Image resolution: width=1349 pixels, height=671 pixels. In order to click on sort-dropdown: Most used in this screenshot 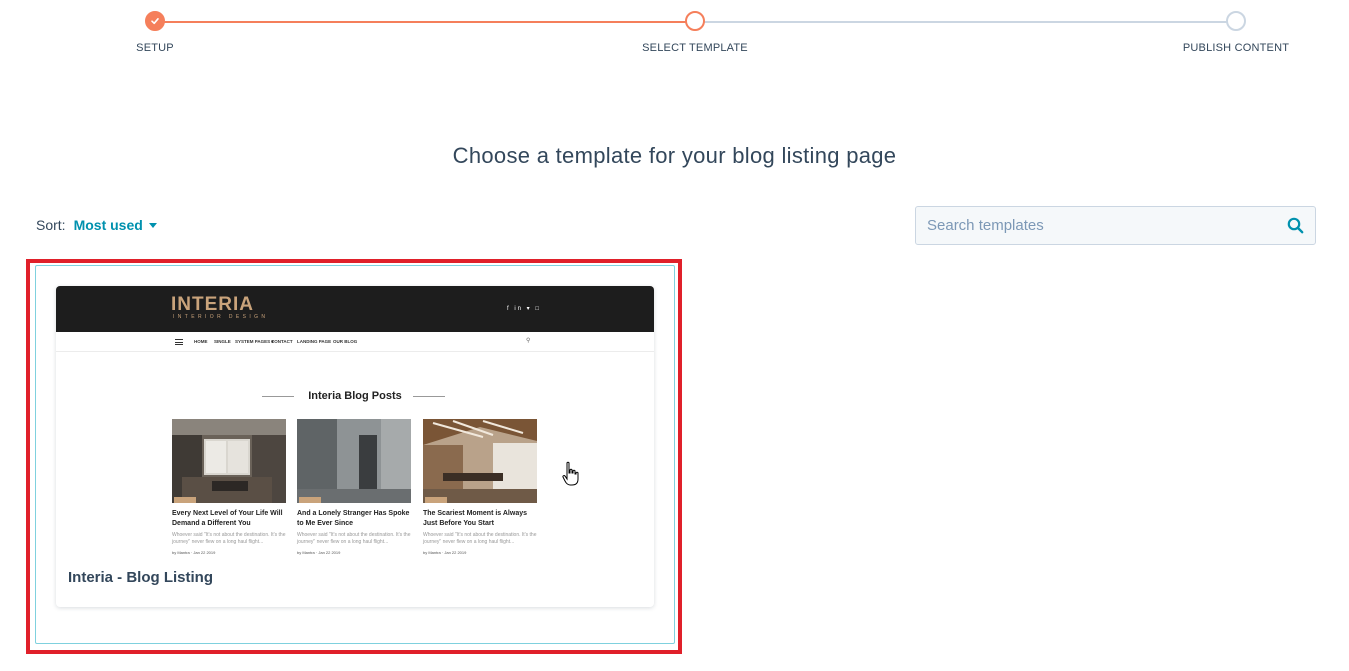, I will do `click(115, 225)`.